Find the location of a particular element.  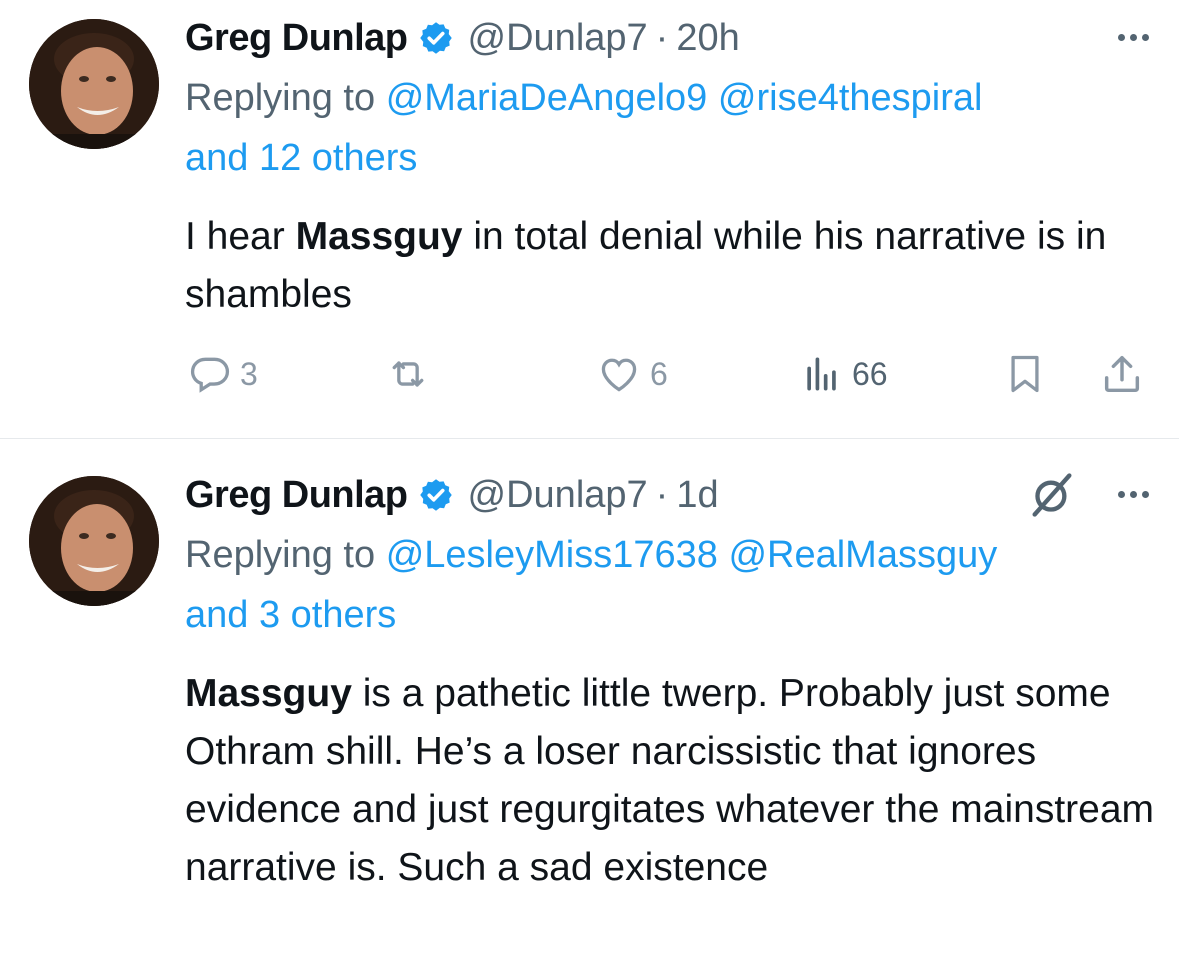

tweet-header: Greg Dunlap @Dunlap7 · 20h is located at coordinates (462, 38).